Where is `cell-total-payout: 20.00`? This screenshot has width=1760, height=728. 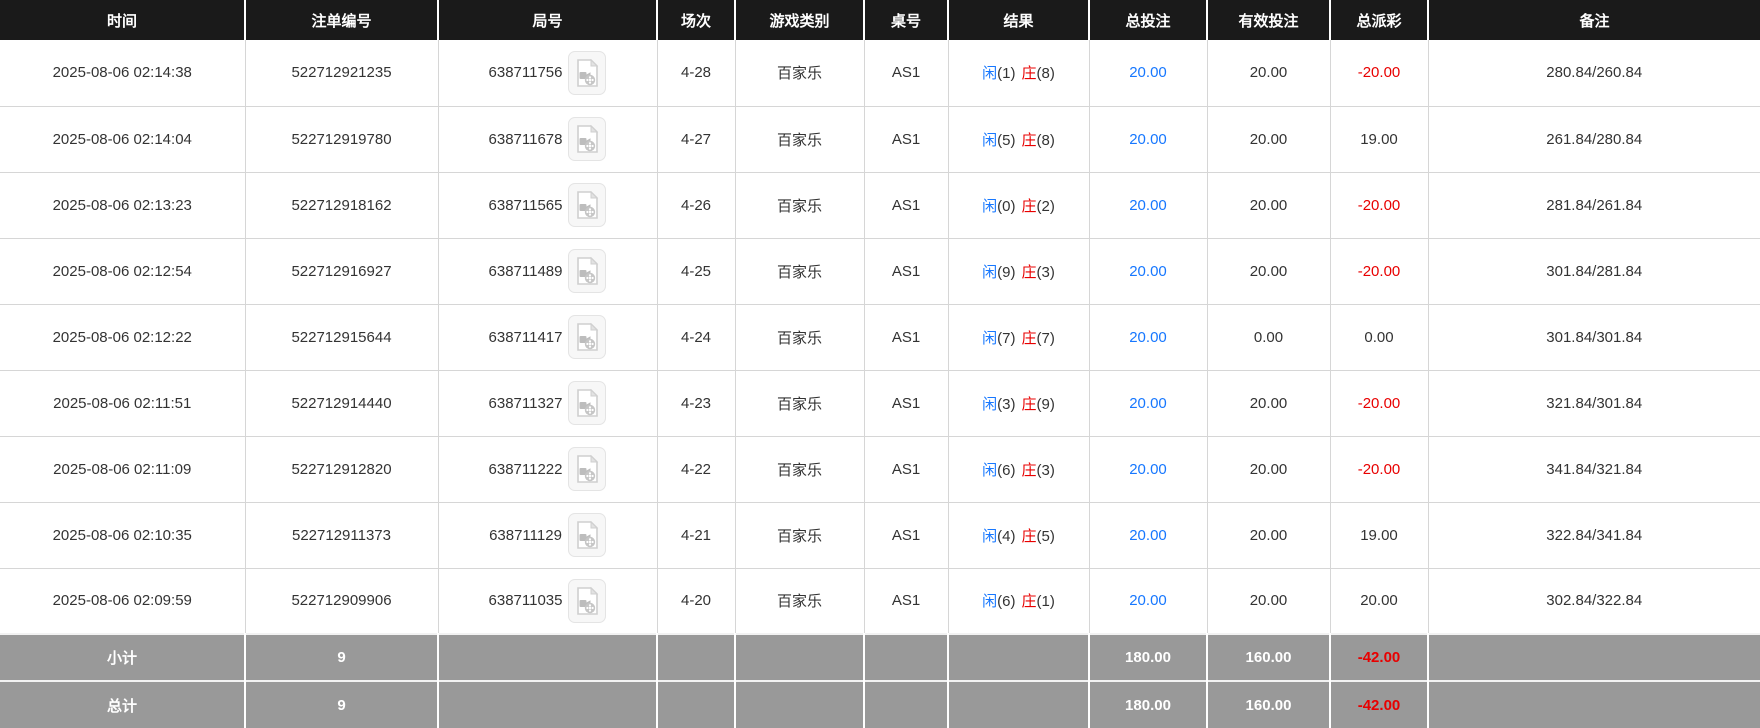 cell-total-payout: 20.00 is located at coordinates (1379, 601).